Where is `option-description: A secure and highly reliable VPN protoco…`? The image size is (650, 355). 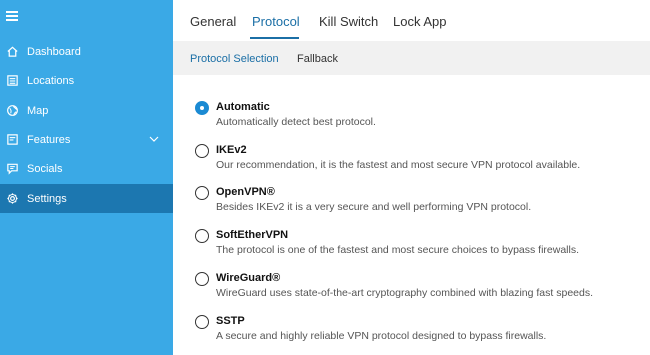
option-description: A secure and highly reliable VPN protoco… is located at coordinates (381, 336).